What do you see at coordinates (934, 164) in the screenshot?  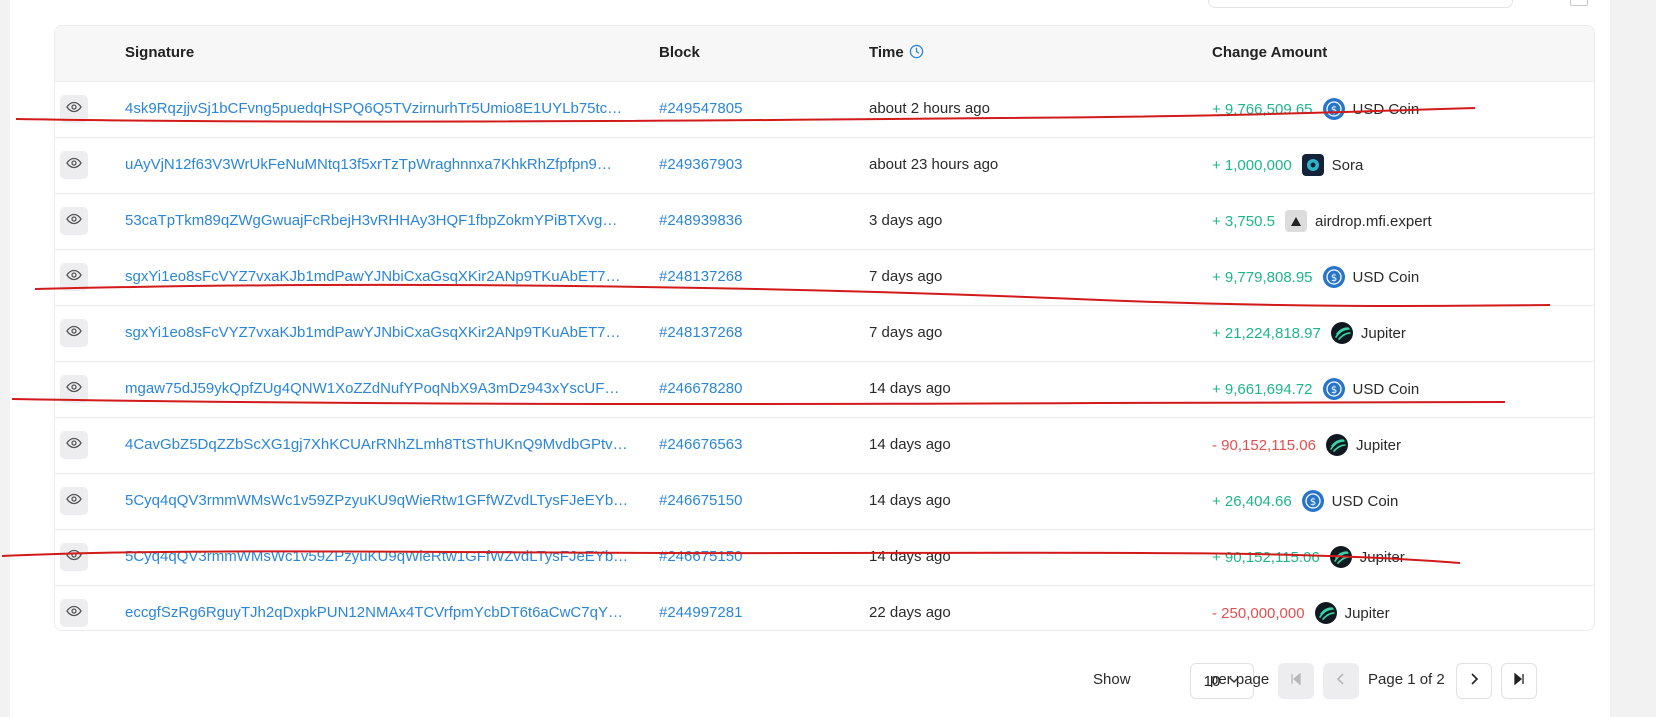 I see `time-ago: about 23 hours ago` at bounding box center [934, 164].